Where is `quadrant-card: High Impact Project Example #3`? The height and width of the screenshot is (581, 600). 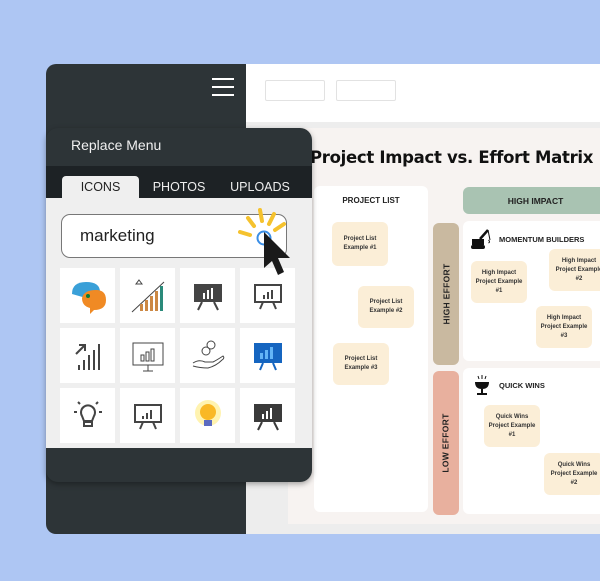
quadrant-card: High Impact Project Example #3 is located at coordinates (564, 327).